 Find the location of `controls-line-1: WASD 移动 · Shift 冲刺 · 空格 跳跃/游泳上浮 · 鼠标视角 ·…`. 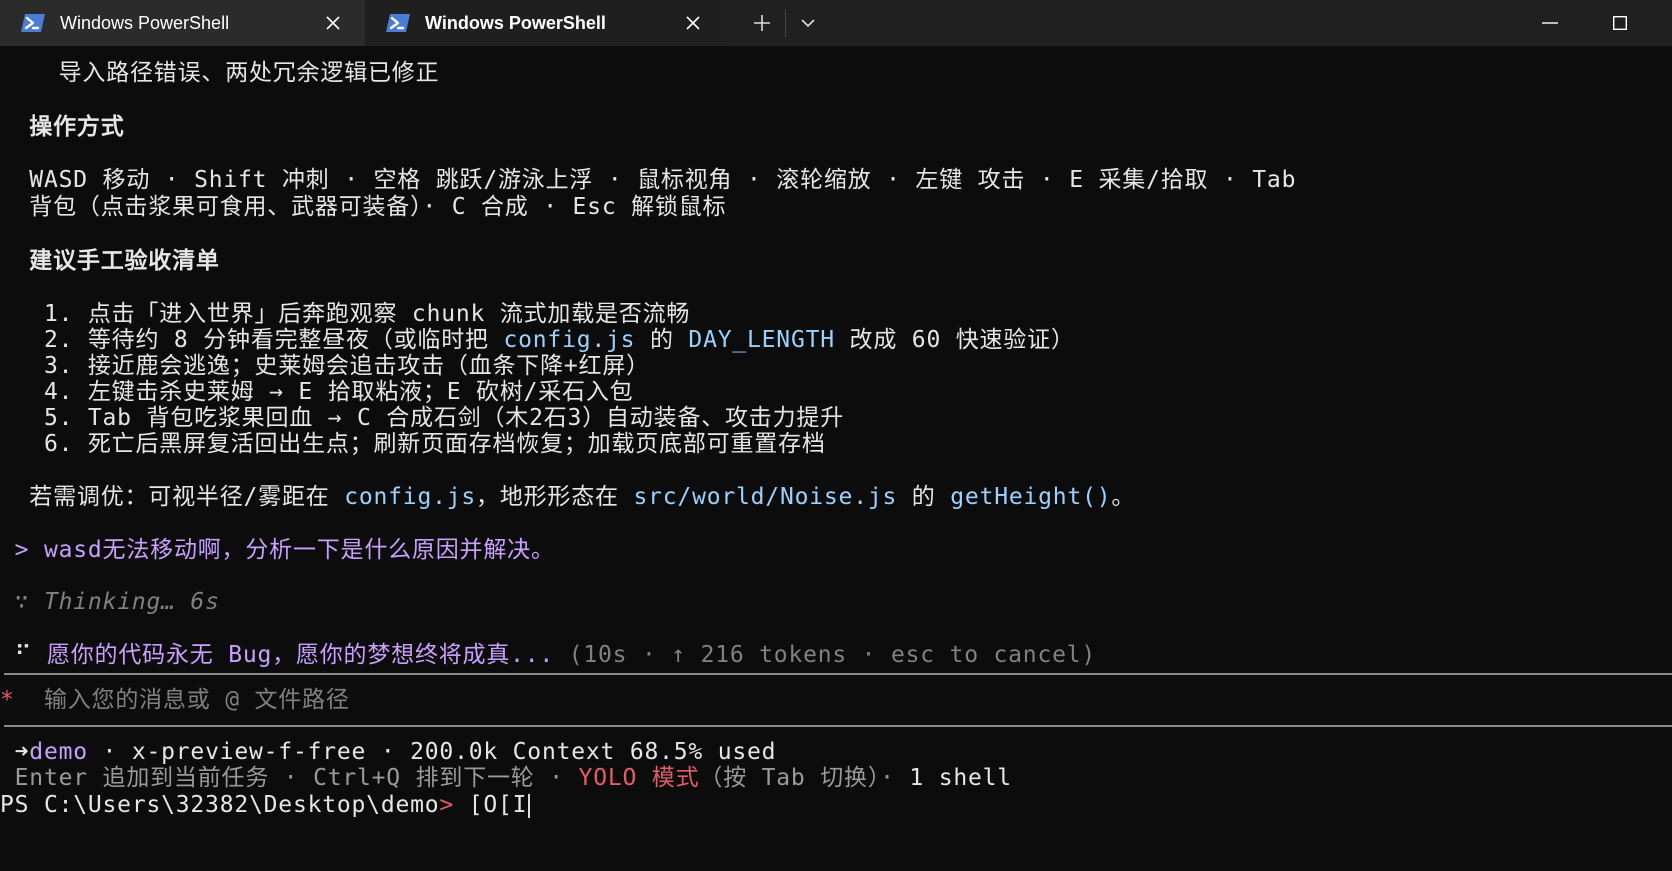

controls-line-1: WASD 移动 · Shift 冲刺 · 空格 跳跃/游泳上浮 · 鼠标视角 ·… is located at coordinates (648, 180).